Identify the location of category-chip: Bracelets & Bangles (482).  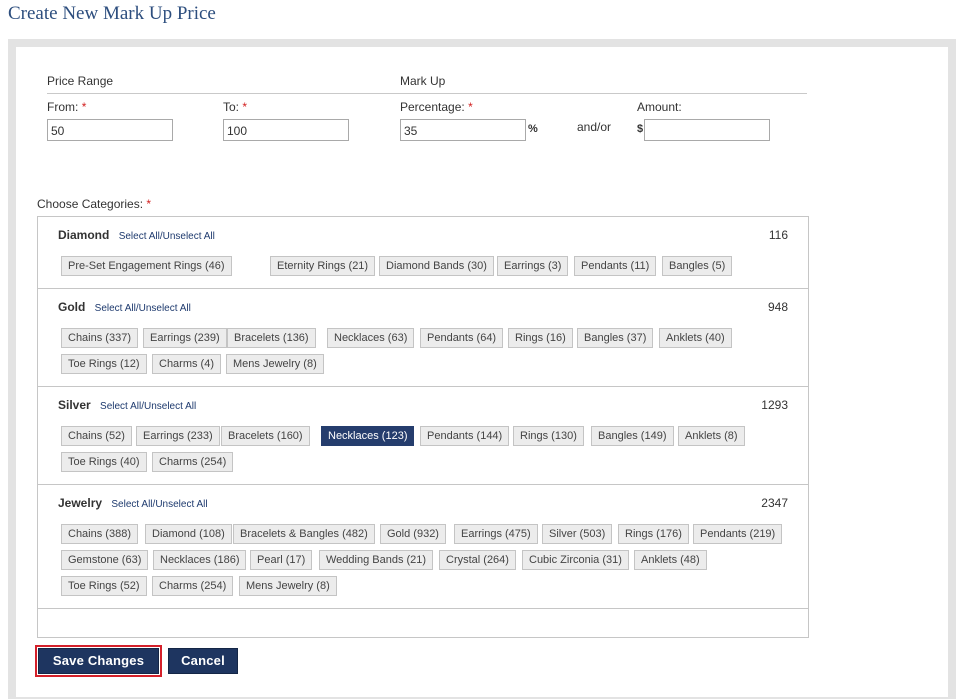
(304, 534).